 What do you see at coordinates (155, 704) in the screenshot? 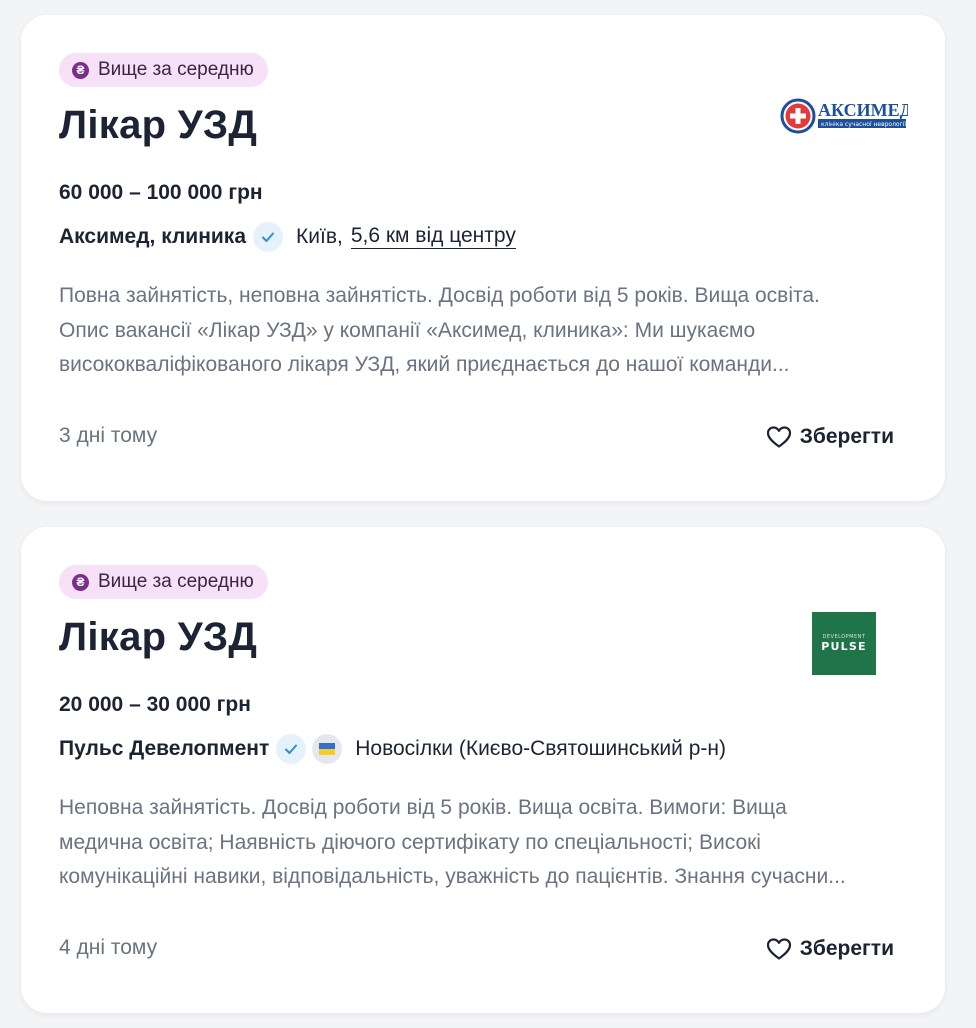
I see `salary: 20 000 – 30 000 грн` at bounding box center [155, 704].